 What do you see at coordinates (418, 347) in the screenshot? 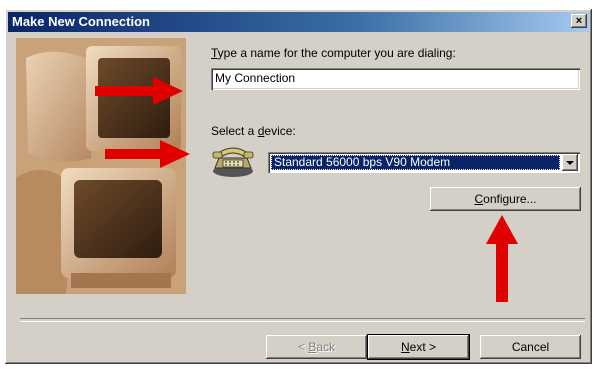
I see `next-button: Next >` at bounding box center [418, 347].